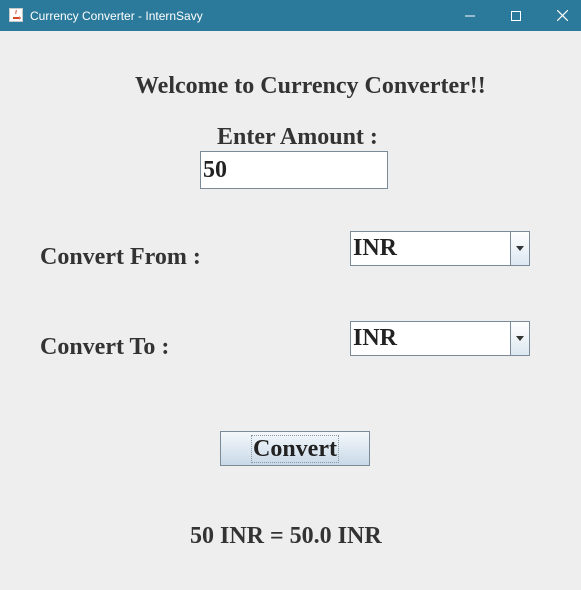 Image resolution: width=581 pixels, height=590 pixels. I want to click on convert-to-label: Convert To :, so click(105, 347).